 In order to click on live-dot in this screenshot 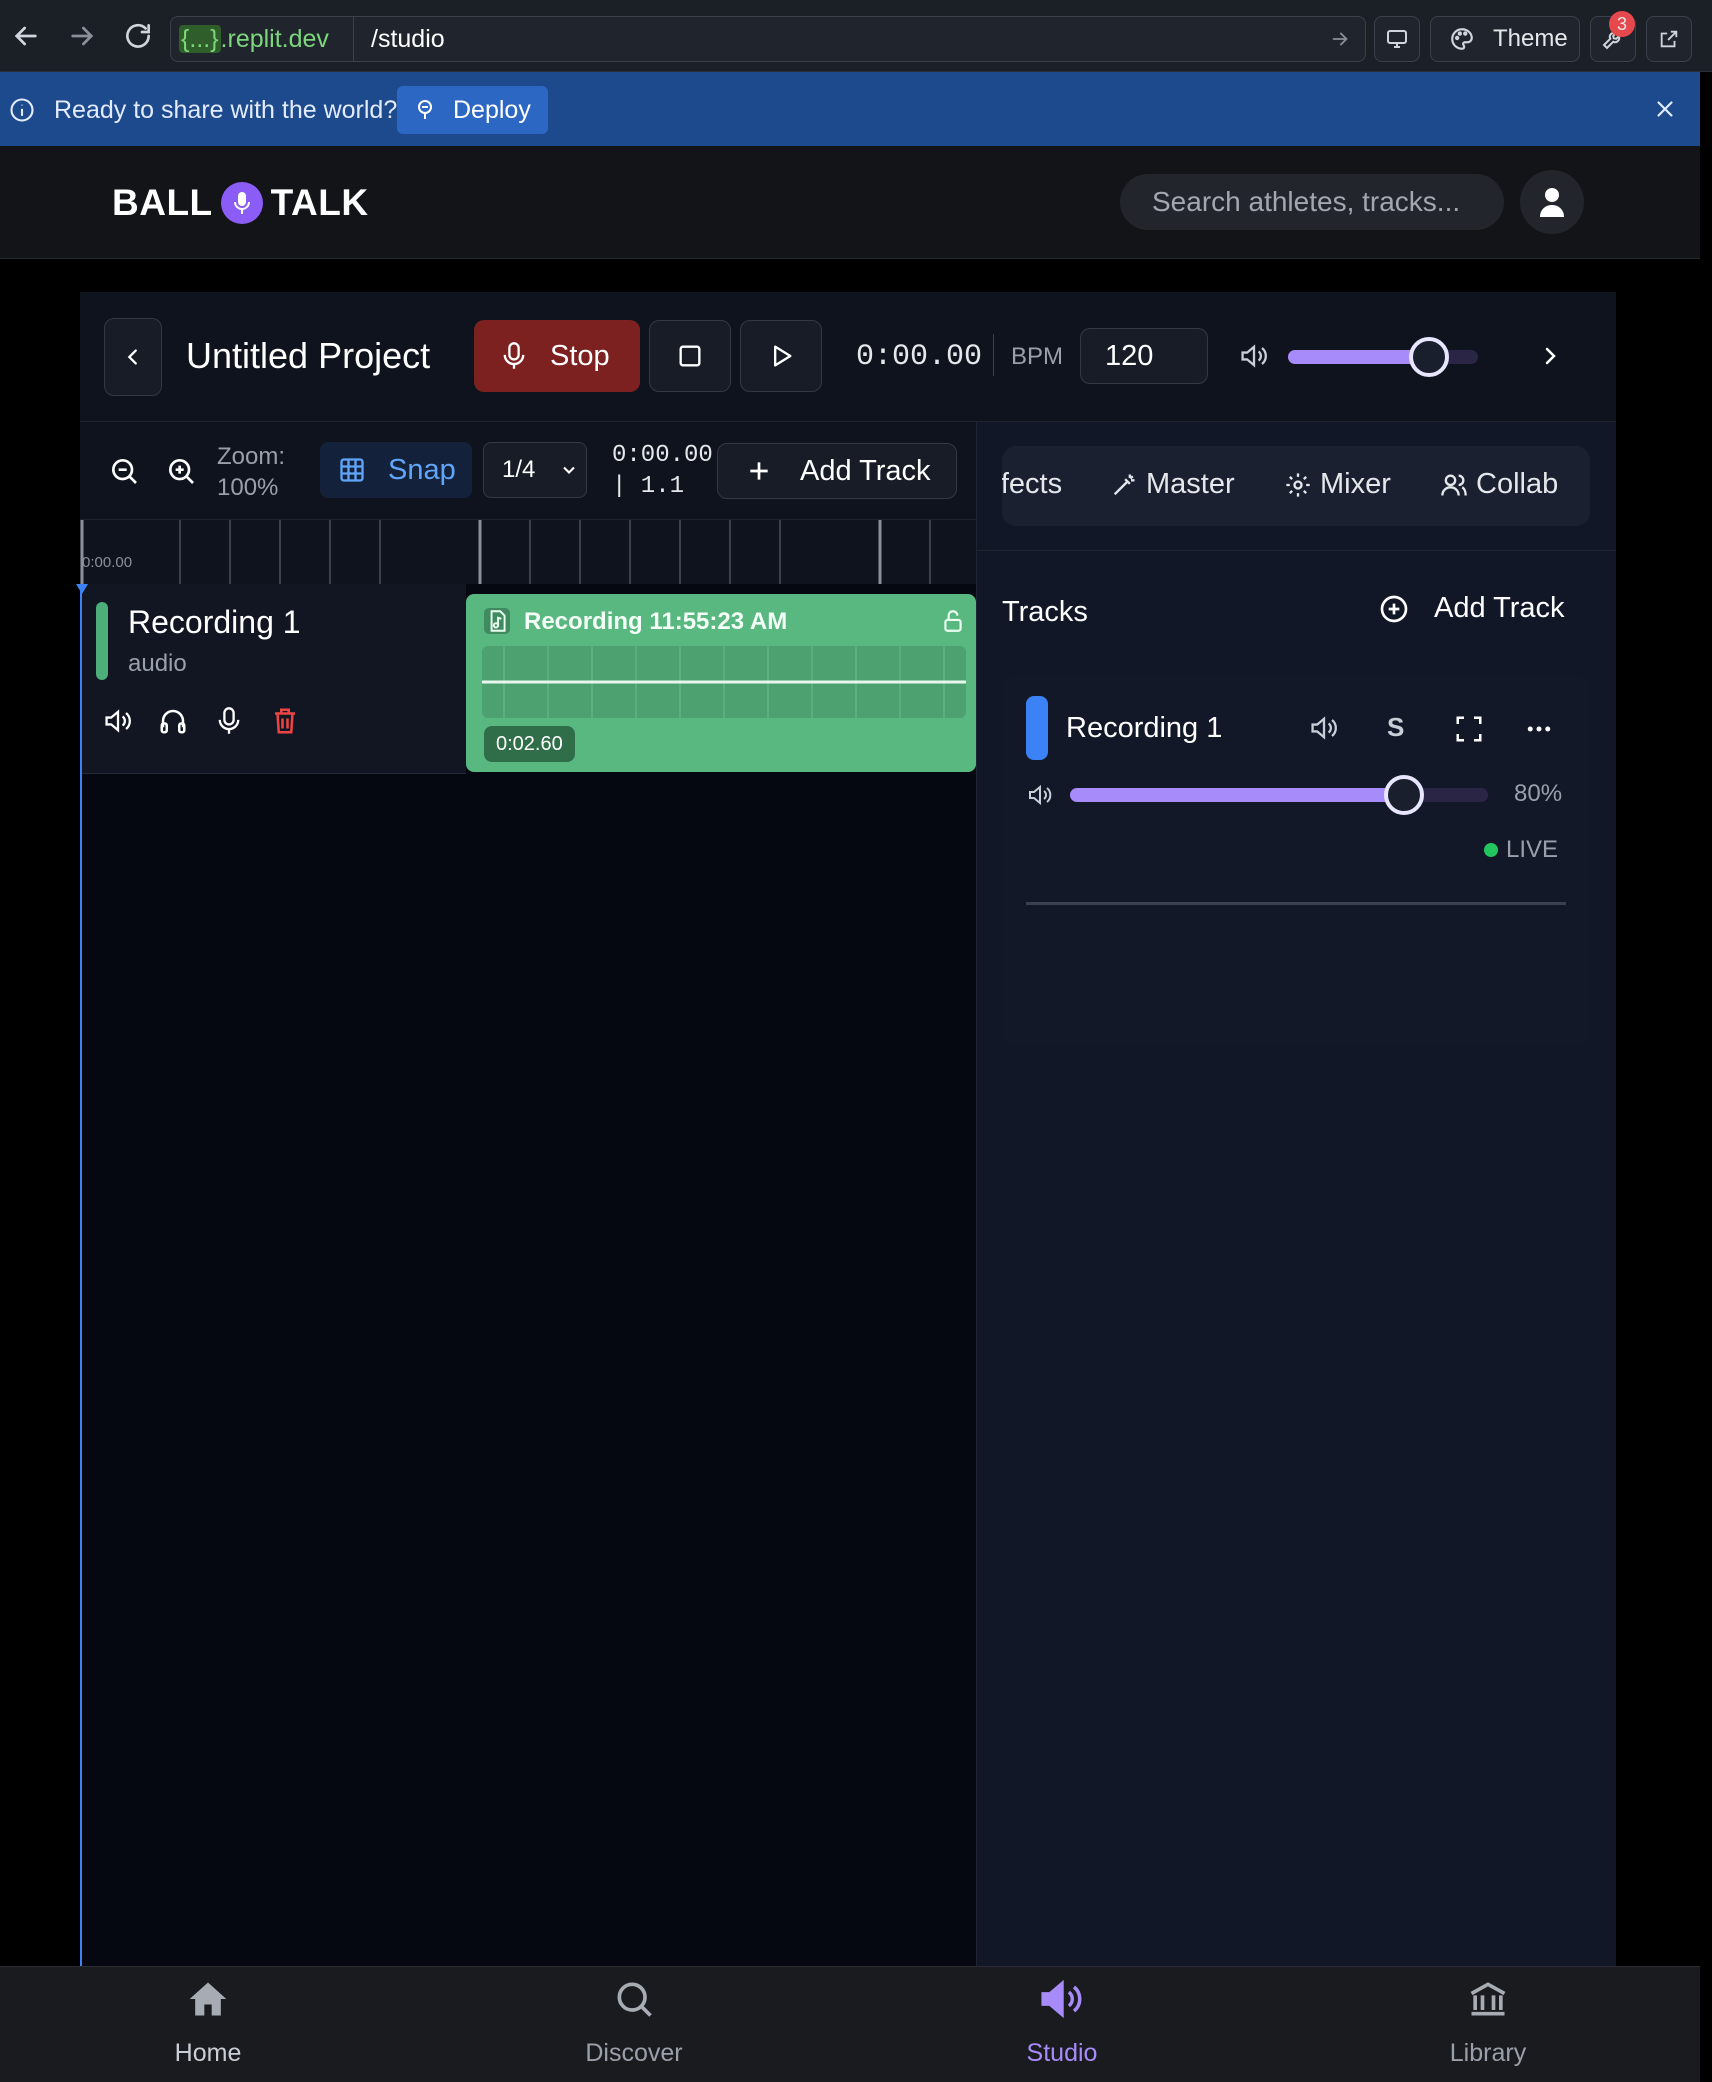, I will do `click(1491, 850)`.